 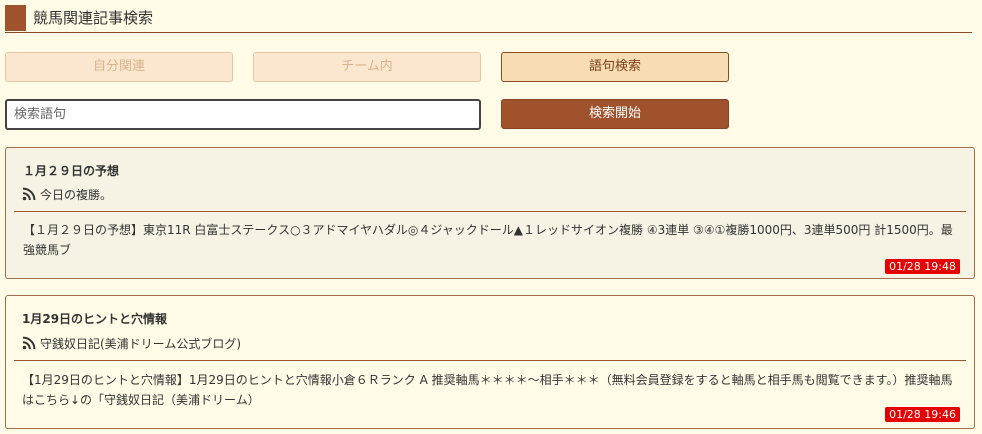 What do you see at coordinates (141, 343) in the screenshot?
I see `article-source-label: 守銭奴日記(美浦ドリーム公式ブログ)` at bounding box center [141, 343].